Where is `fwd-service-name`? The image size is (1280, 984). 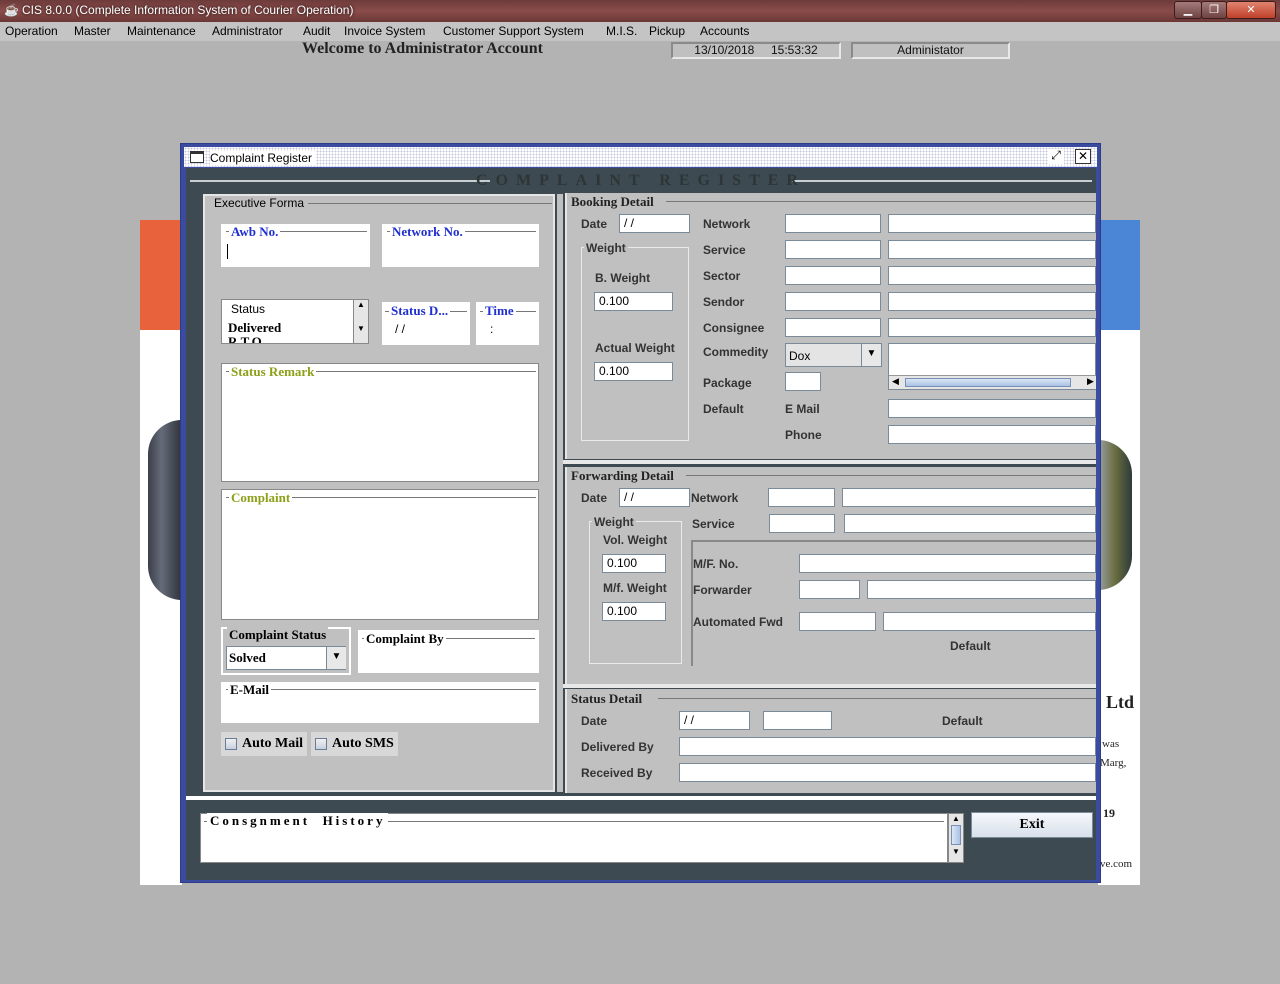
fwd-service-name is located at coordinates (970, 523).